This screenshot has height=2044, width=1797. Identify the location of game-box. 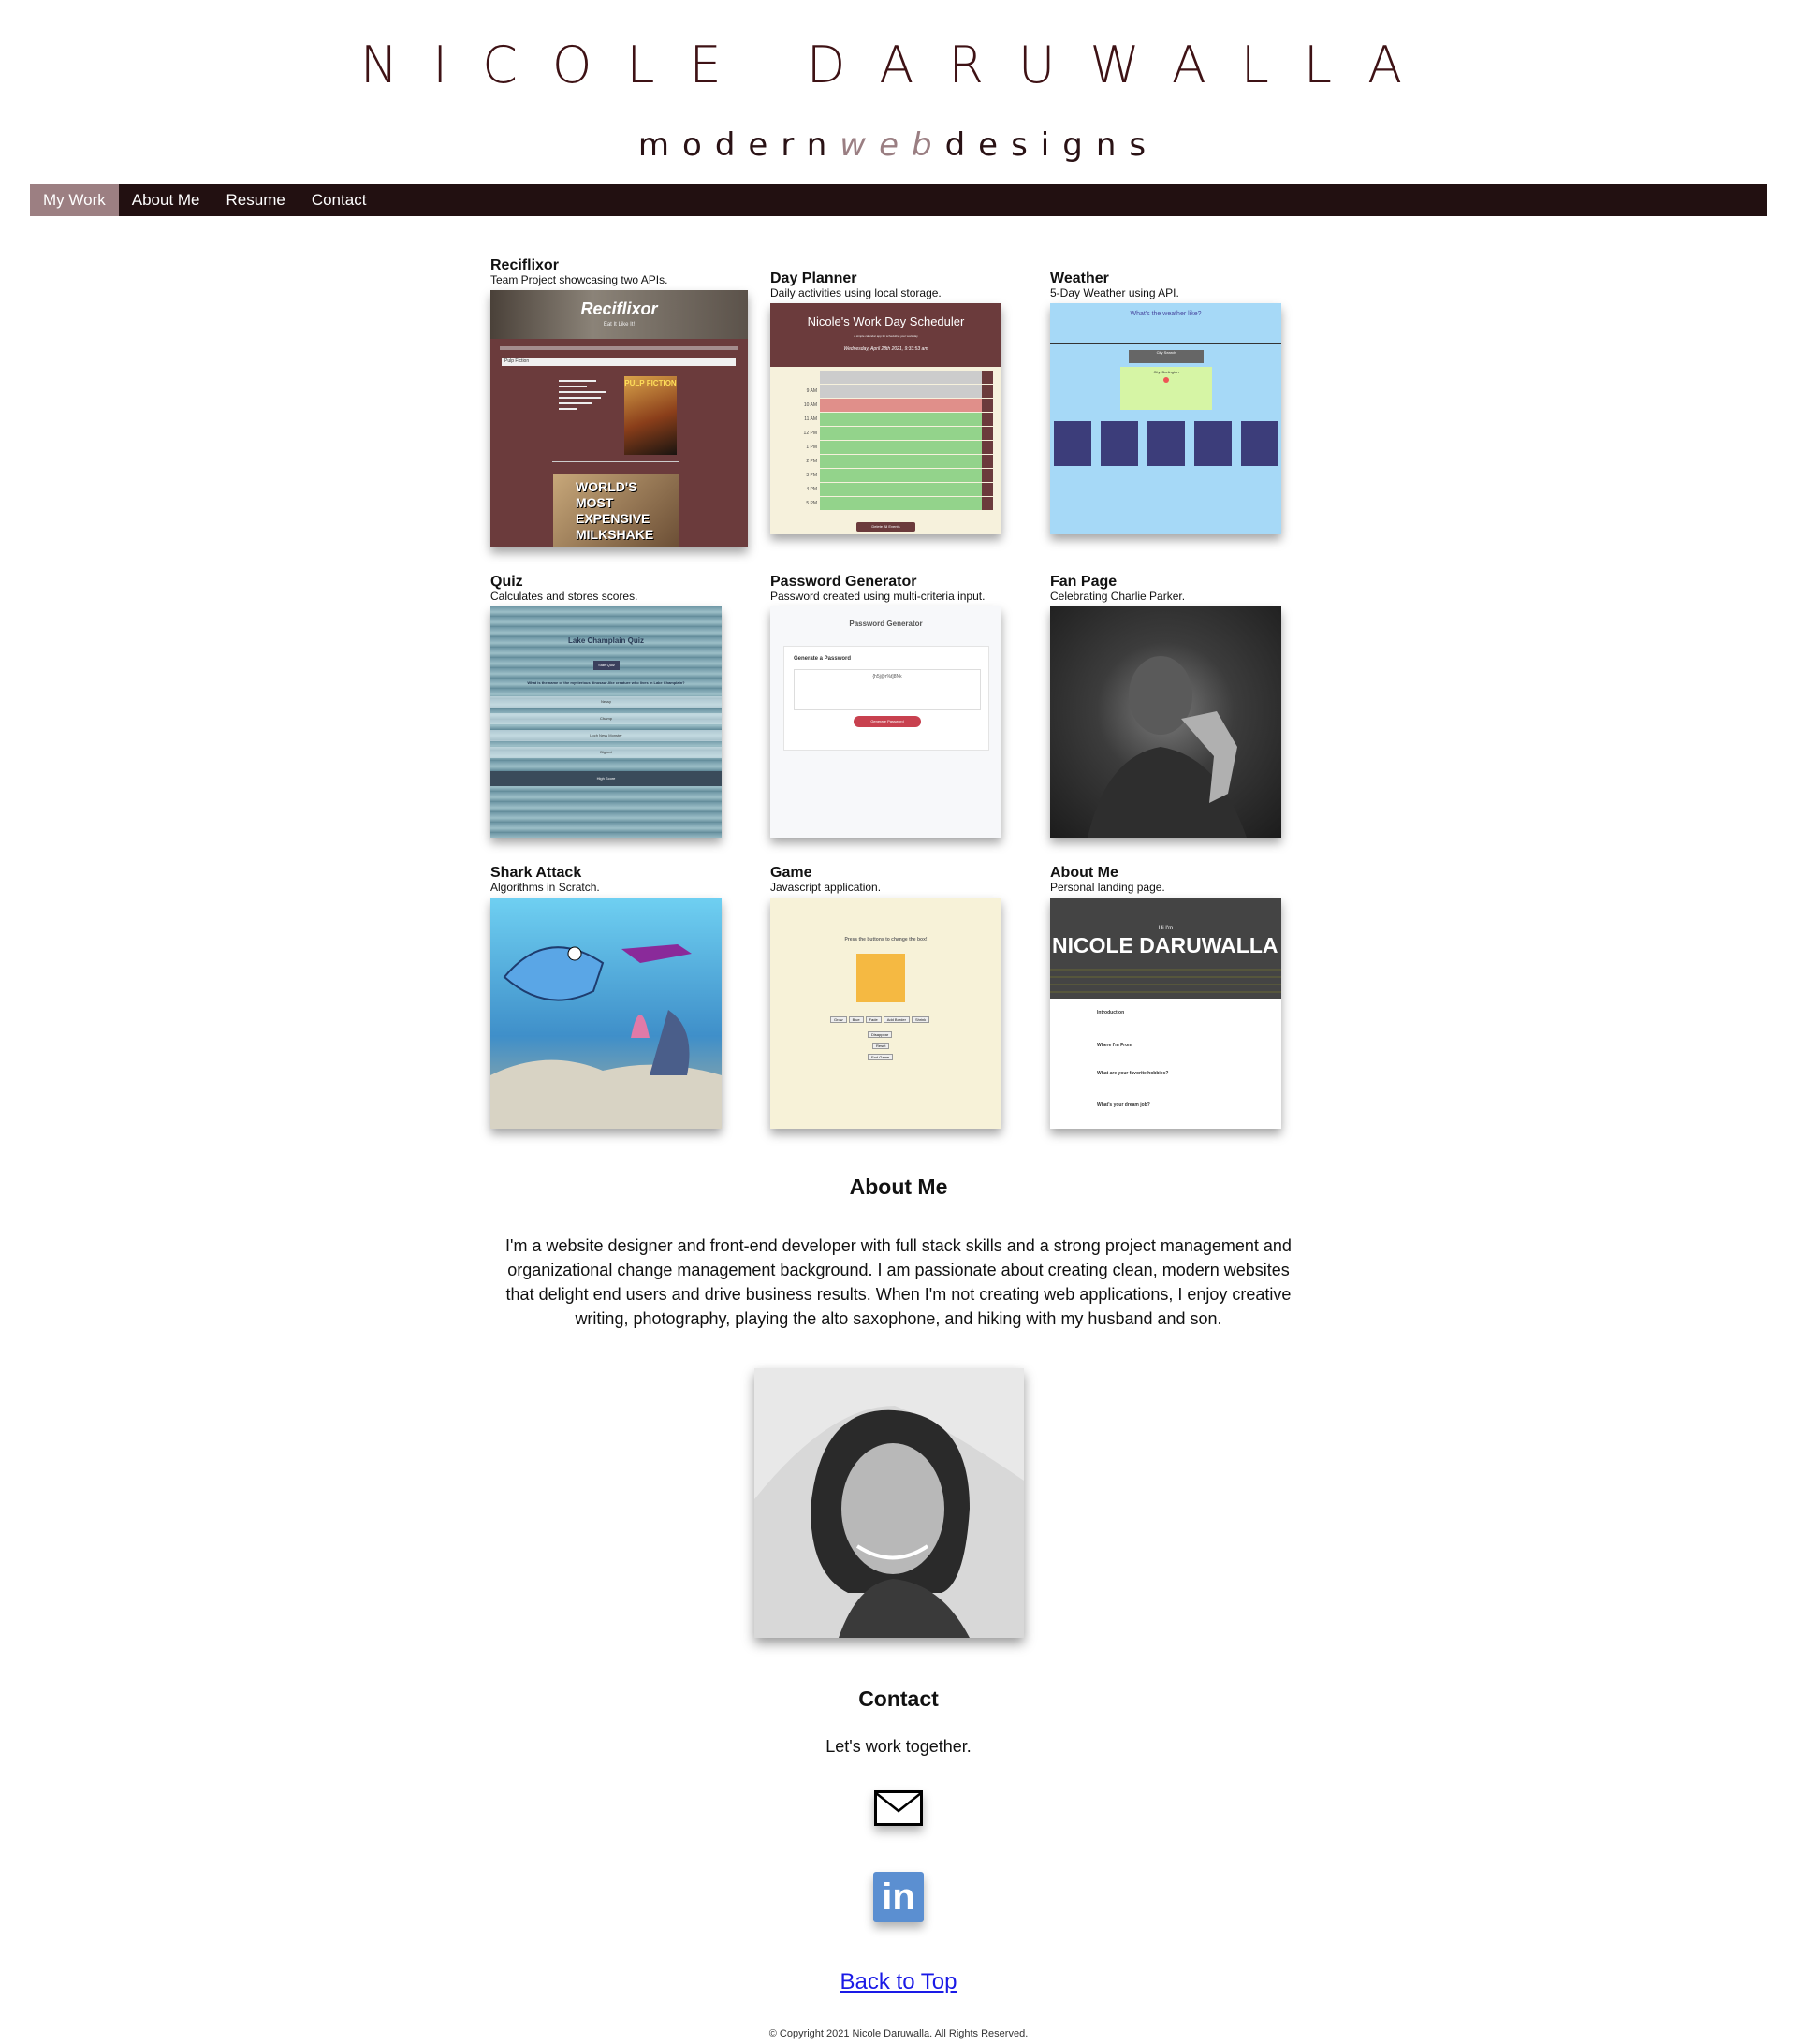
(880, 978).